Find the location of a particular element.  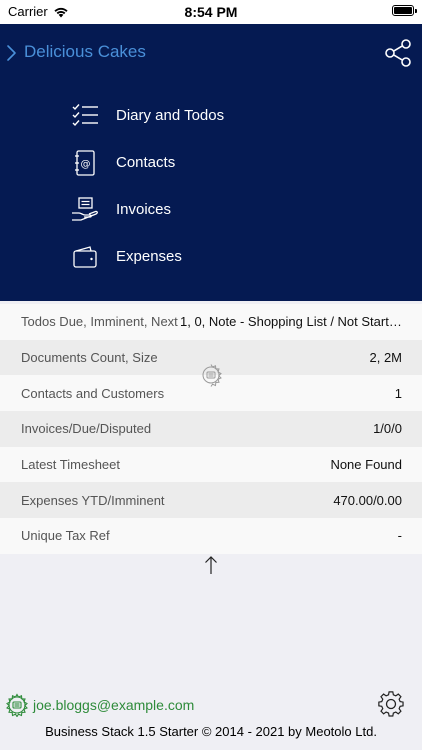

row-label: Latest Timesheet is located at coordinates (70, 465).